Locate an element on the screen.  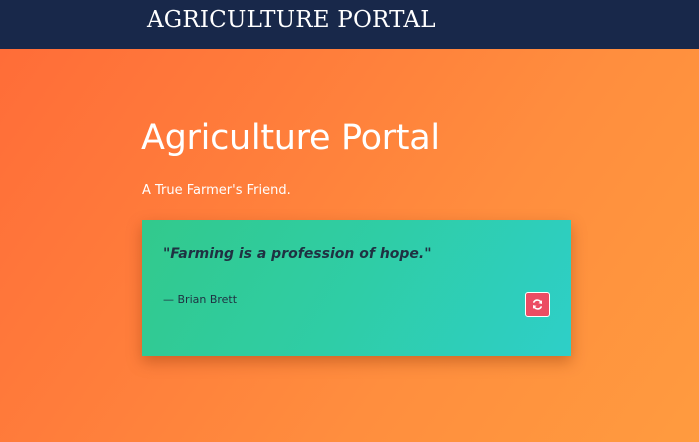
refresh-quote-button is located at coordinates (537, 304).